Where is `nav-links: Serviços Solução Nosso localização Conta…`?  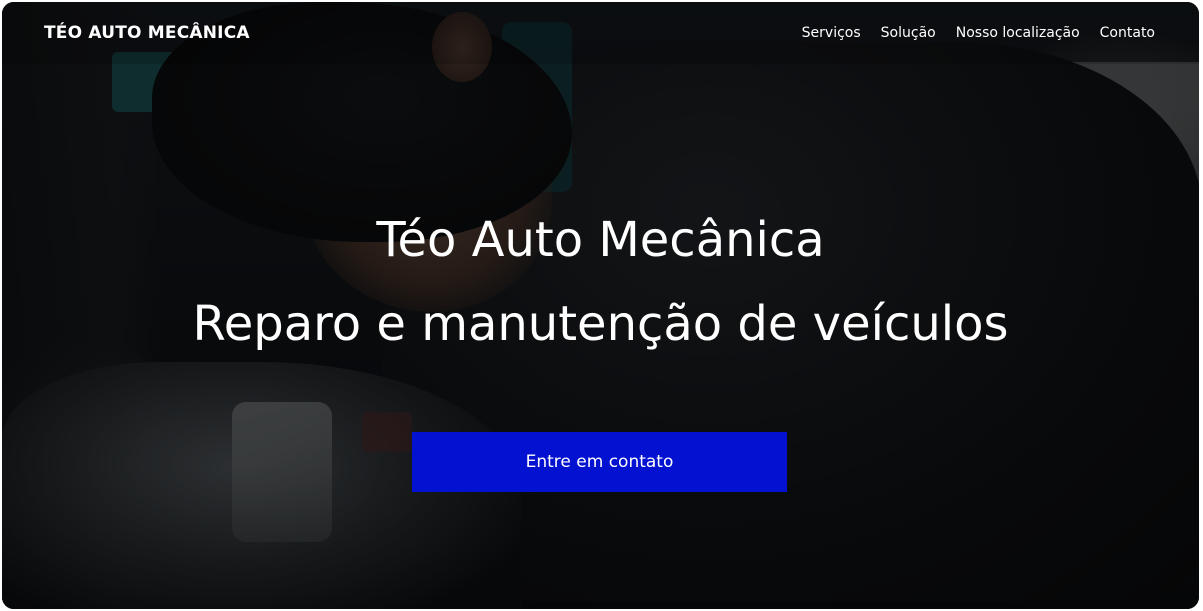
nav-links: Serviços Solução Nosso localização Conta… is located at coordinates (978, 33).